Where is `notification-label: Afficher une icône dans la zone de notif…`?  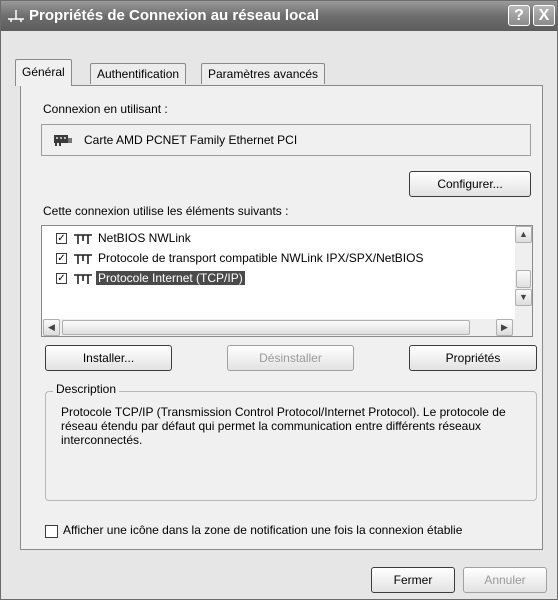
notification-label: Afficher une icône dans la zone de notif… is located at coordinates (262, 530).